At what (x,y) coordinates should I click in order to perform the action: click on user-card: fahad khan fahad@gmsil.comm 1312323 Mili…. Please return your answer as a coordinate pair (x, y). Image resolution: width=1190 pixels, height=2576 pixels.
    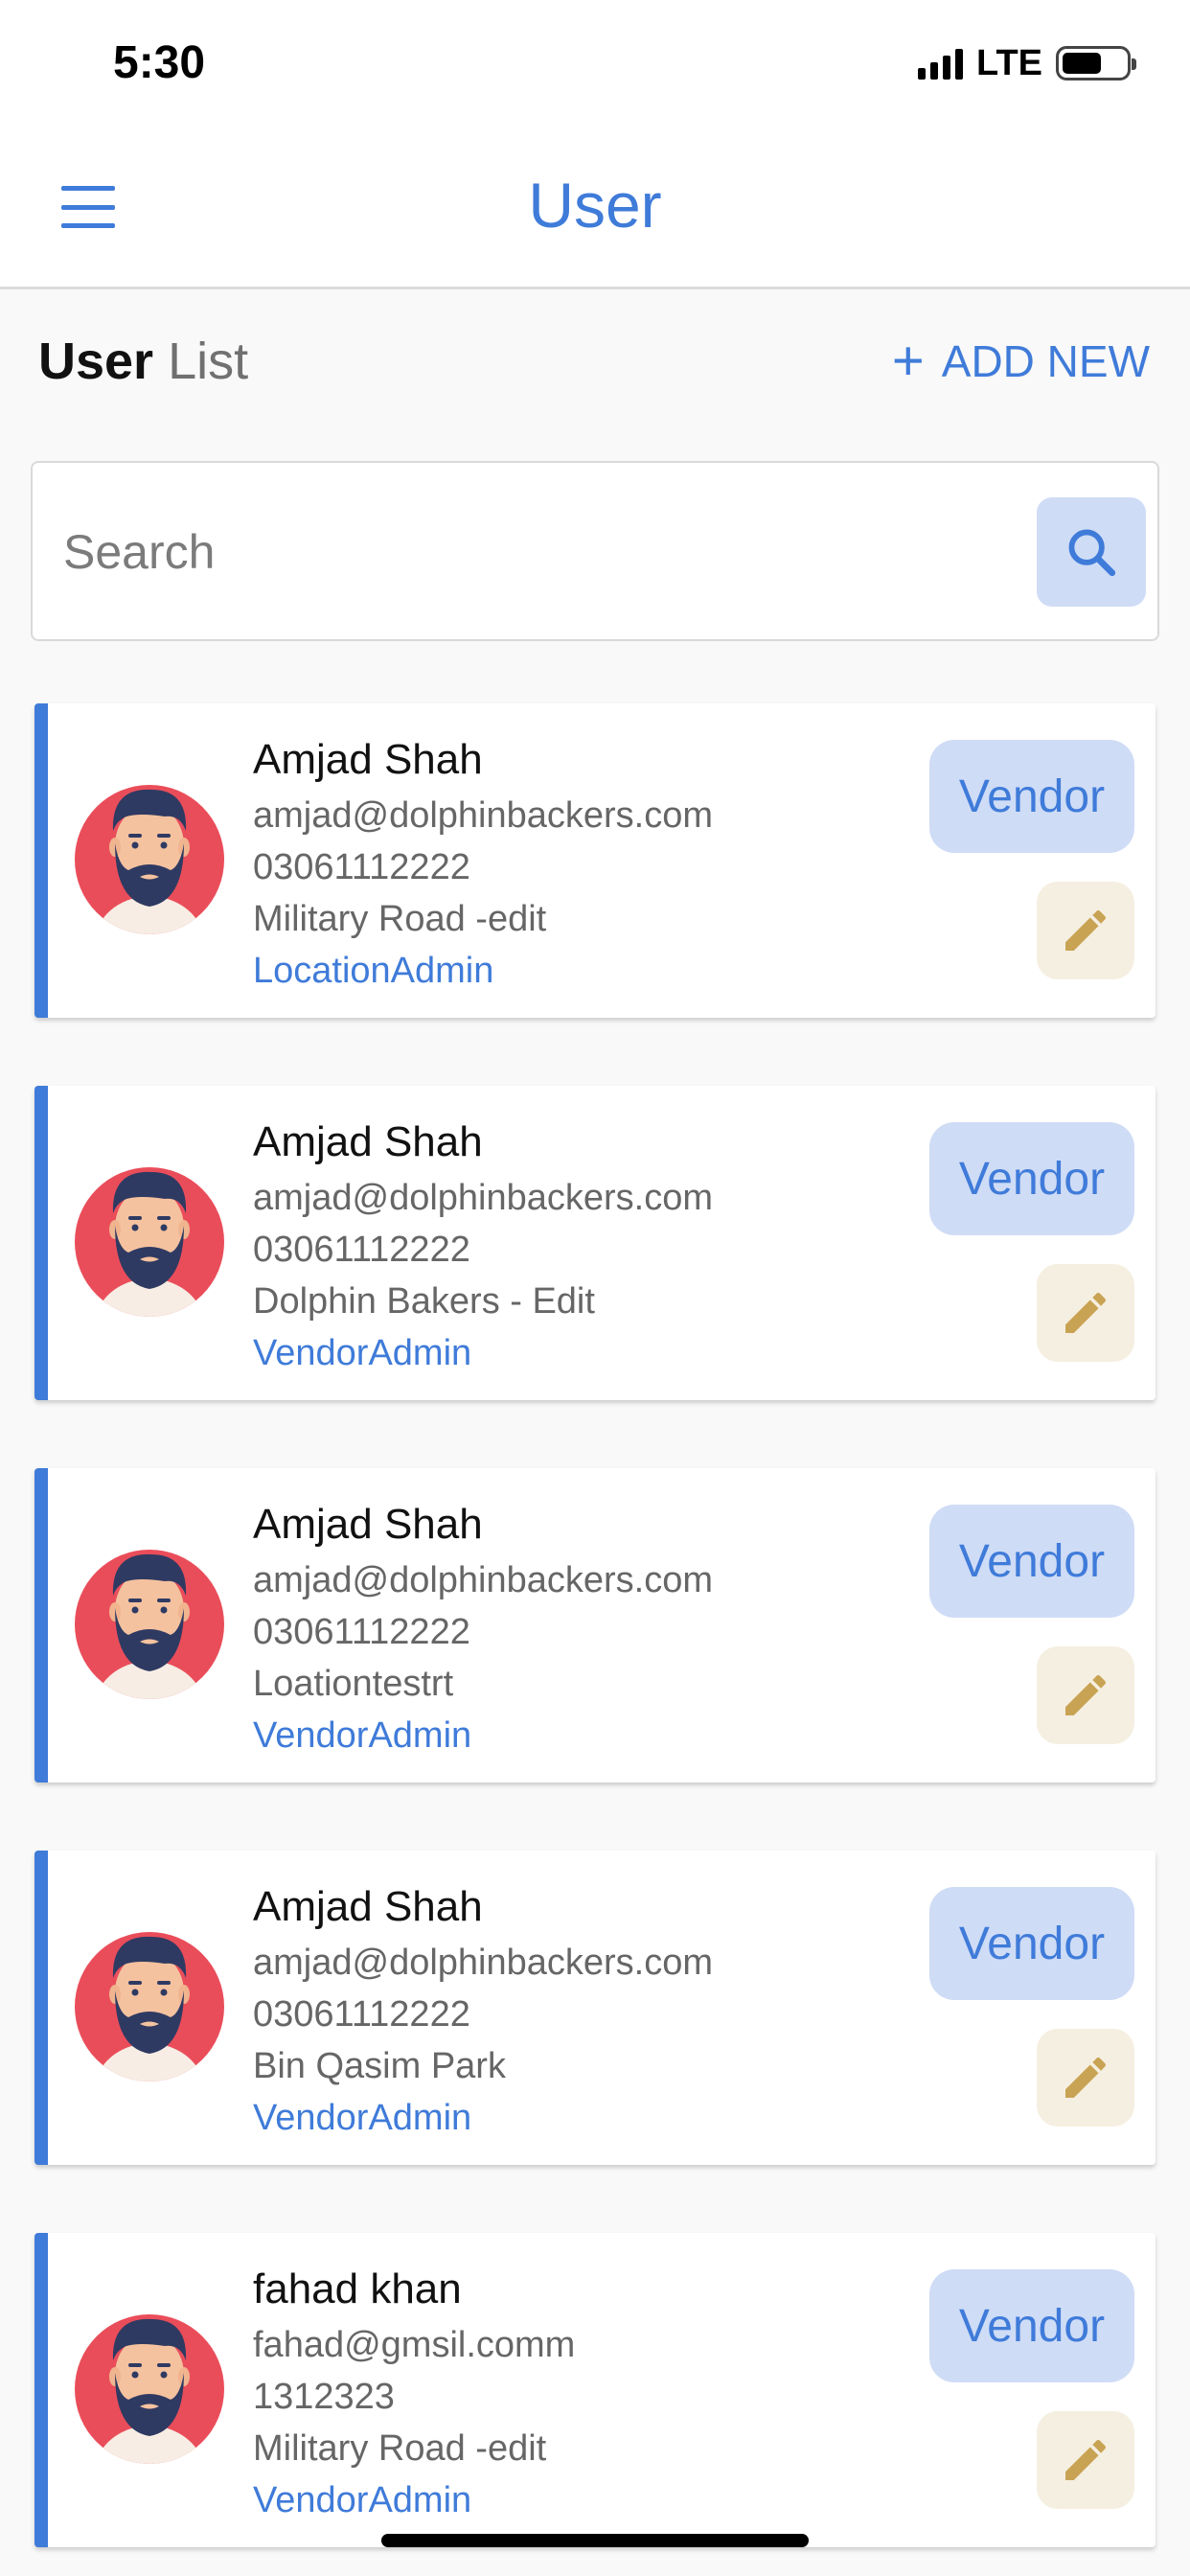
    Looking at the image, I should click on (595, 2390).